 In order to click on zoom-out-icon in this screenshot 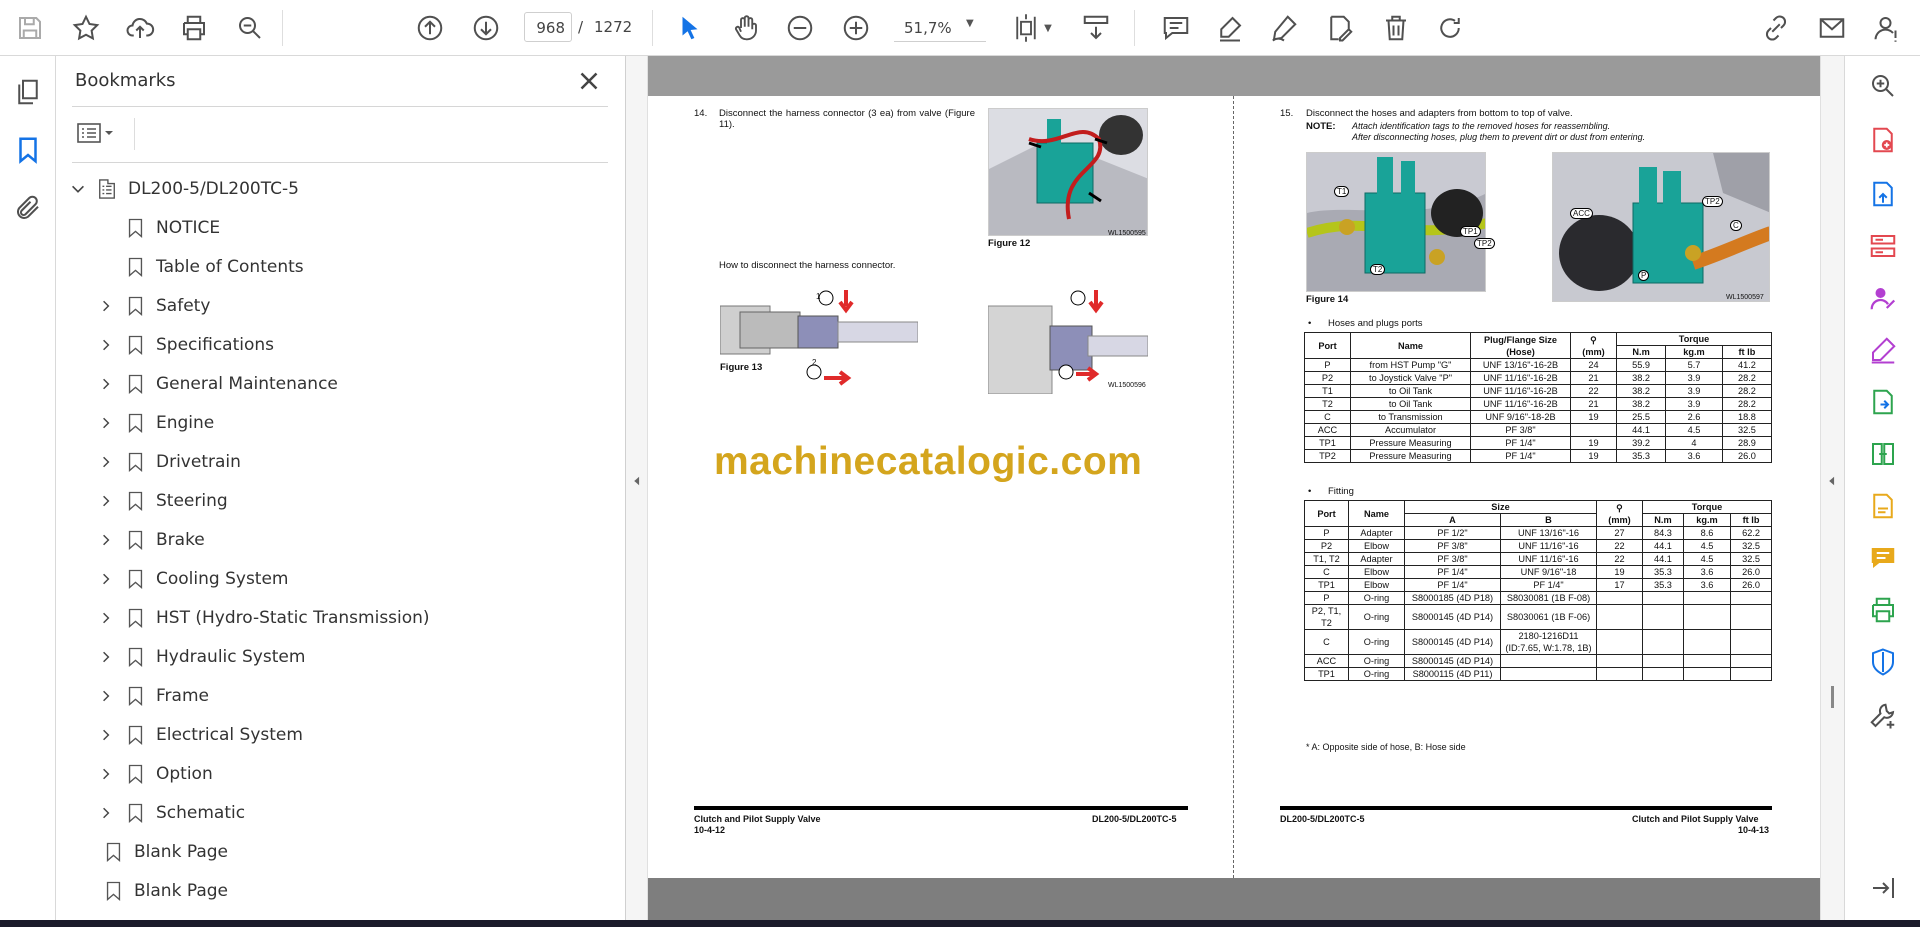, I will do `click(800, 28)`.